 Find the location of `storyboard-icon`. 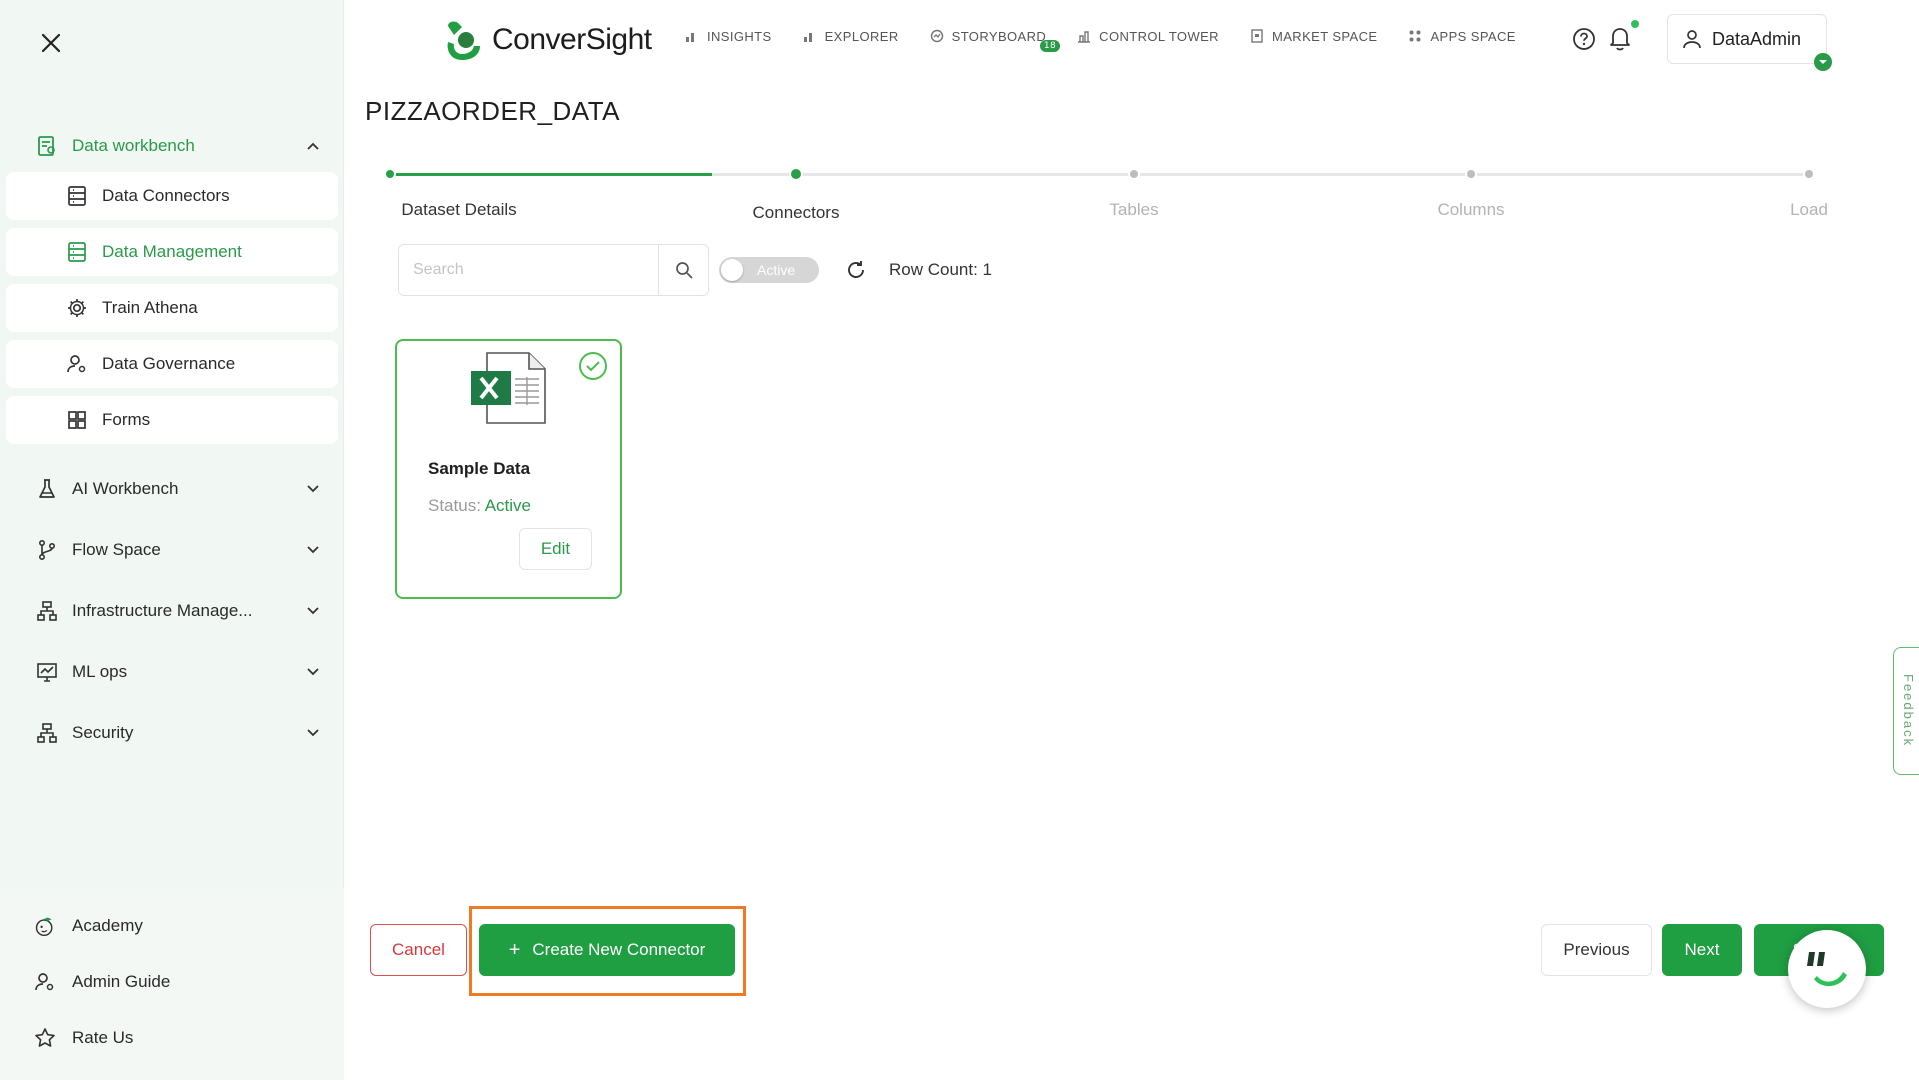

storyboard-icon is located at coordinates (937, 36).